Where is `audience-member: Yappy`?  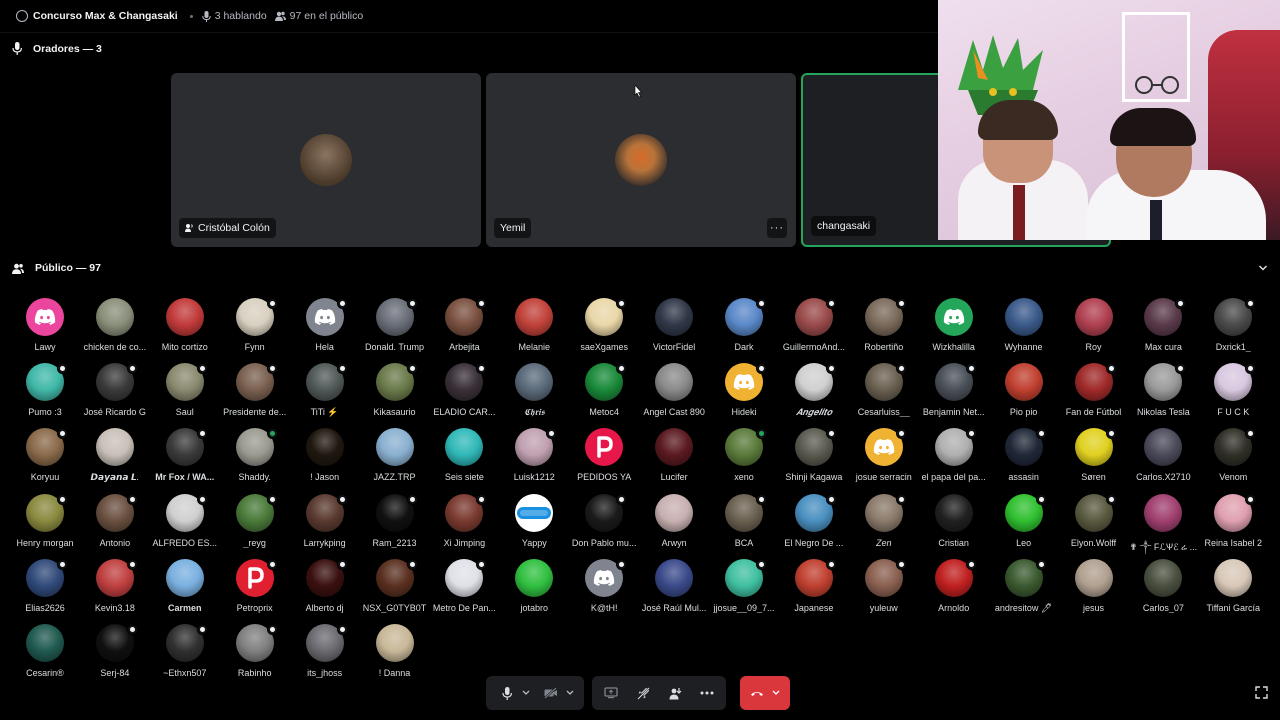
audience-member: Yappy is located at coordinates (534, 524).